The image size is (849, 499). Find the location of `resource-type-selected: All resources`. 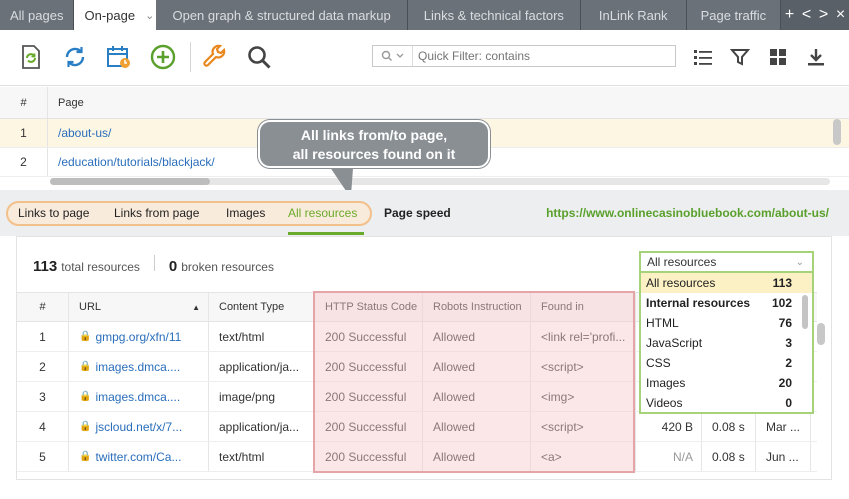

resource-type-selected: All resources is located at coordinates (682, 262).